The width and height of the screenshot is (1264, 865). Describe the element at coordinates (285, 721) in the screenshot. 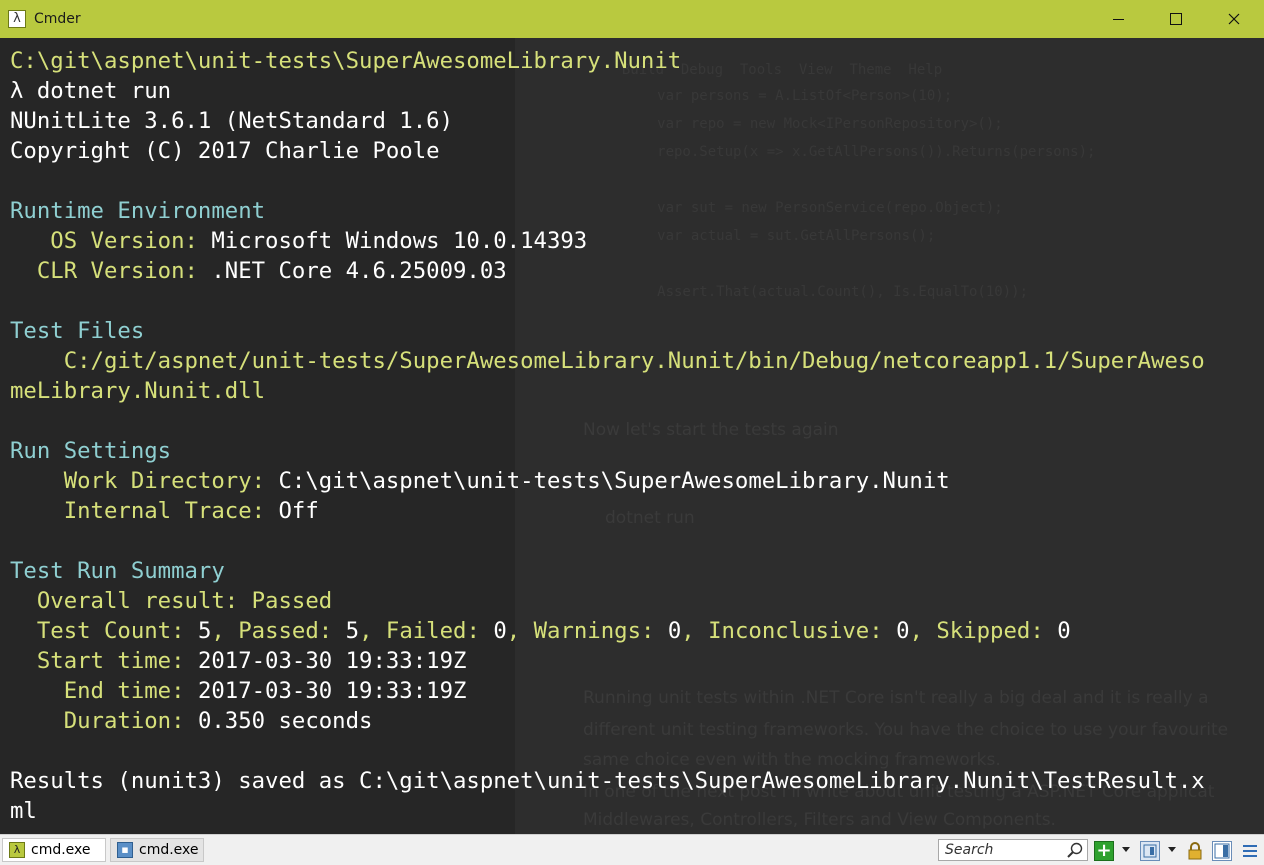

I see `terminal-text: 0.350 seconds` at that location.